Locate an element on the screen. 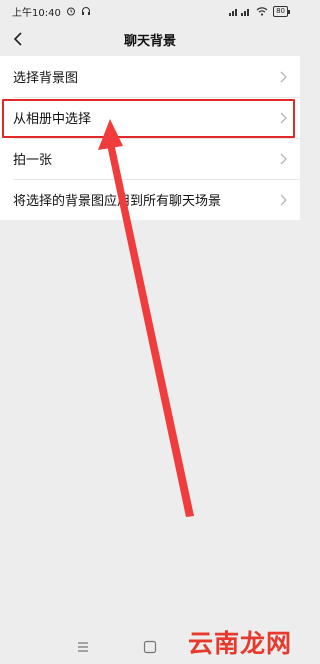 The image size is (320, 664). status-right: 80 is located at coordinates (259, 11).